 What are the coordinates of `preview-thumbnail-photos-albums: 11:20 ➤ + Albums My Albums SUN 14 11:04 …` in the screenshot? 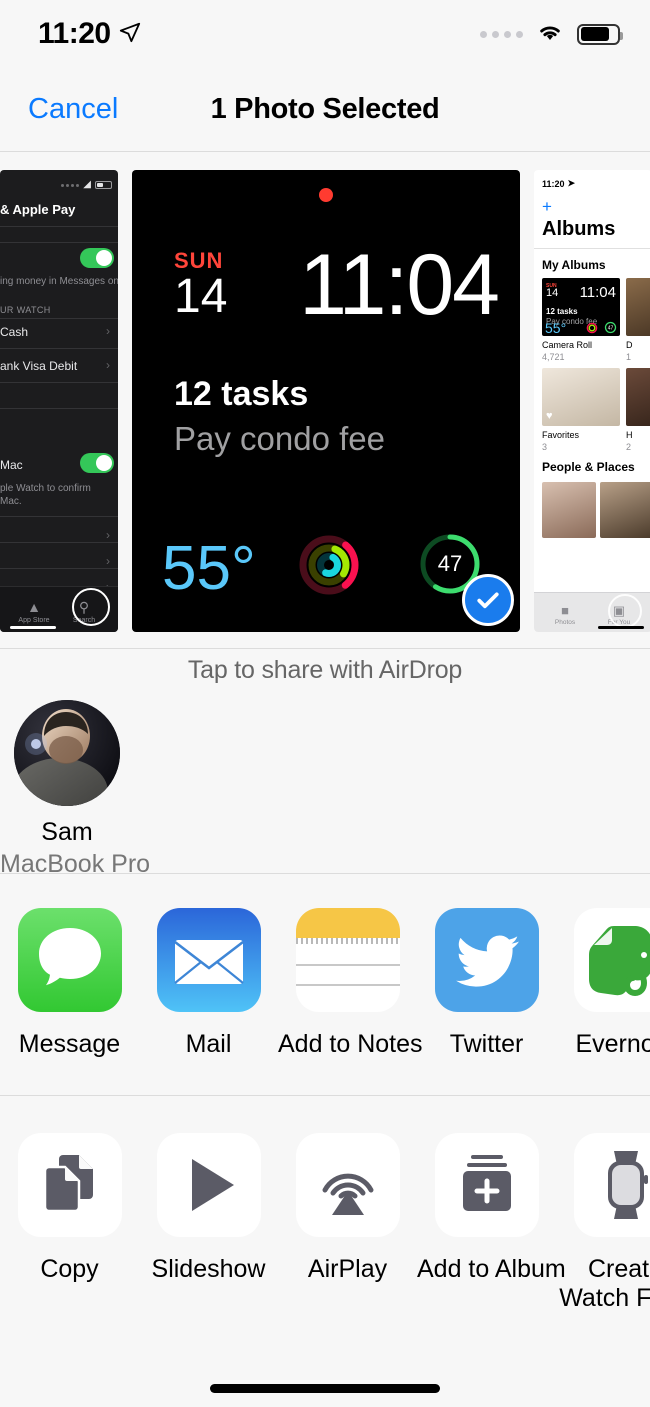 It's located at (592, 401).